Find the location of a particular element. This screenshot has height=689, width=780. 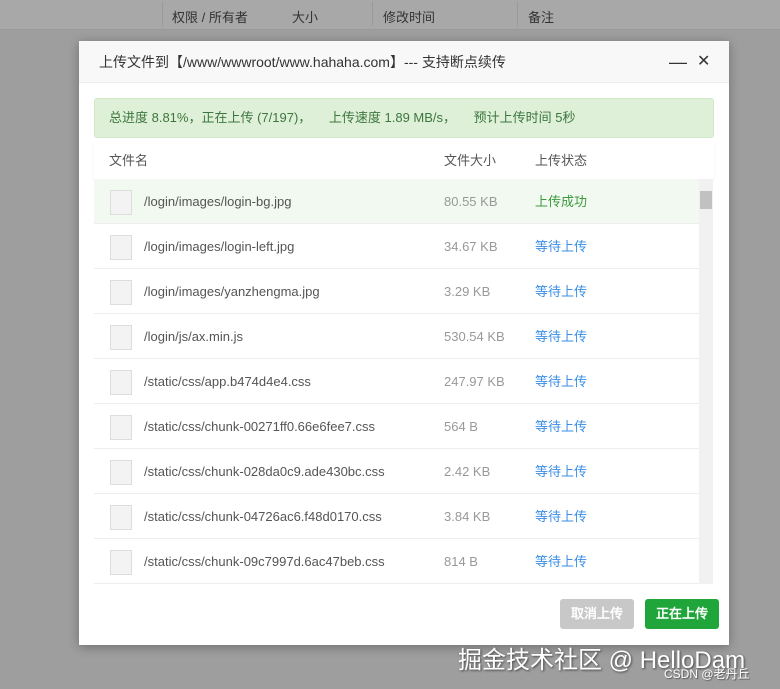

col-name: 文件名 is located at coordinates (129, 160).